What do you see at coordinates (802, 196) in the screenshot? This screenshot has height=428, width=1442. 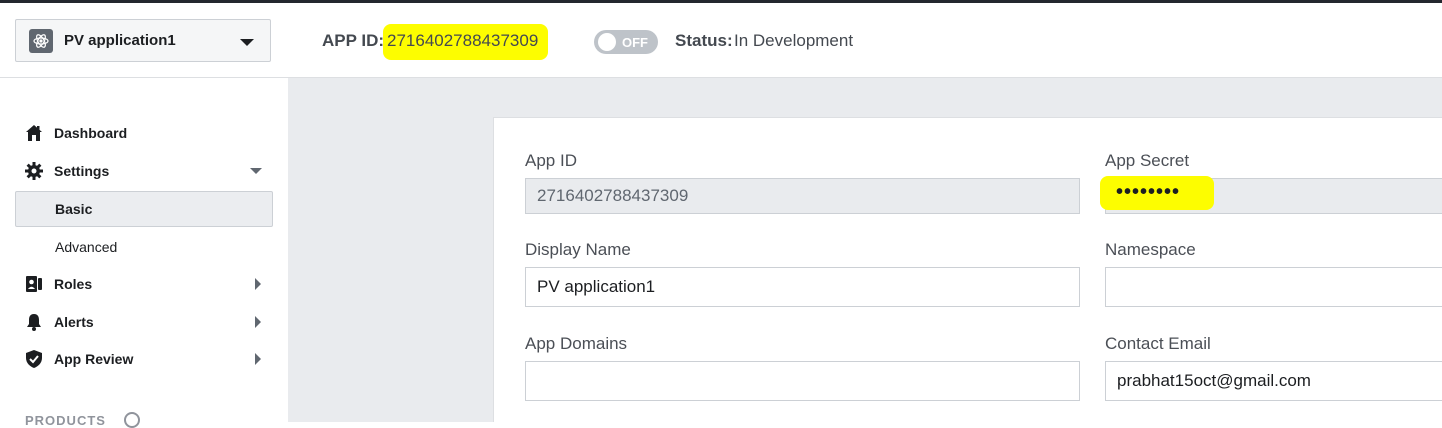 I see `app-id-field: 2716402788437309` at bounding box center [802, 196].